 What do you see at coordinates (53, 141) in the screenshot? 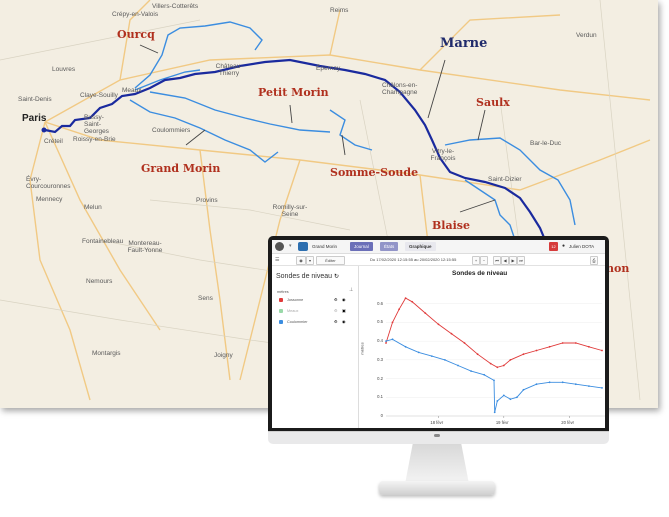
I see `town-label: Créteil` at bounding box center [53, 141].